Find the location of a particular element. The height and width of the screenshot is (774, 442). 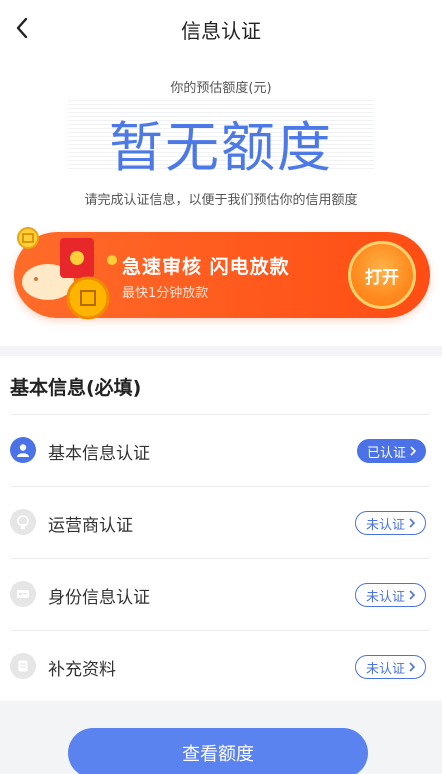

list-item-basic-info: 基本信息认证 已认证 is located at coordinates (220, 450).